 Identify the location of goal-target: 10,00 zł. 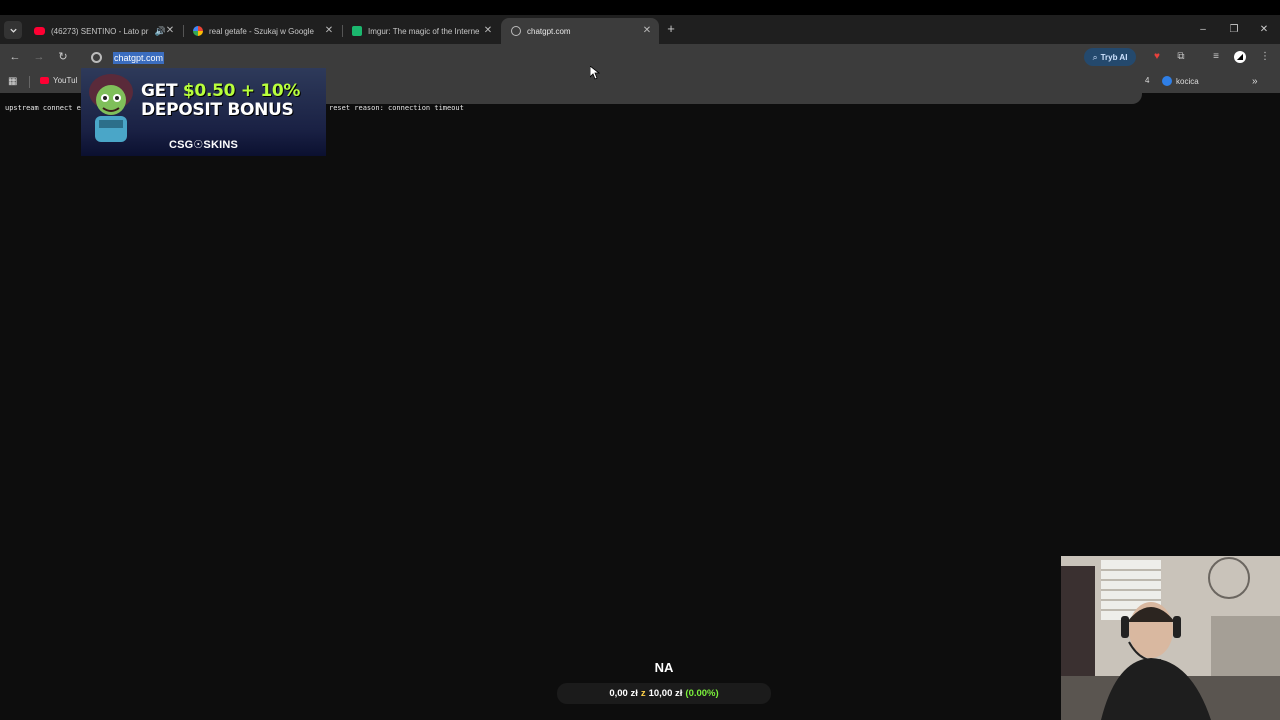
(665, 693).